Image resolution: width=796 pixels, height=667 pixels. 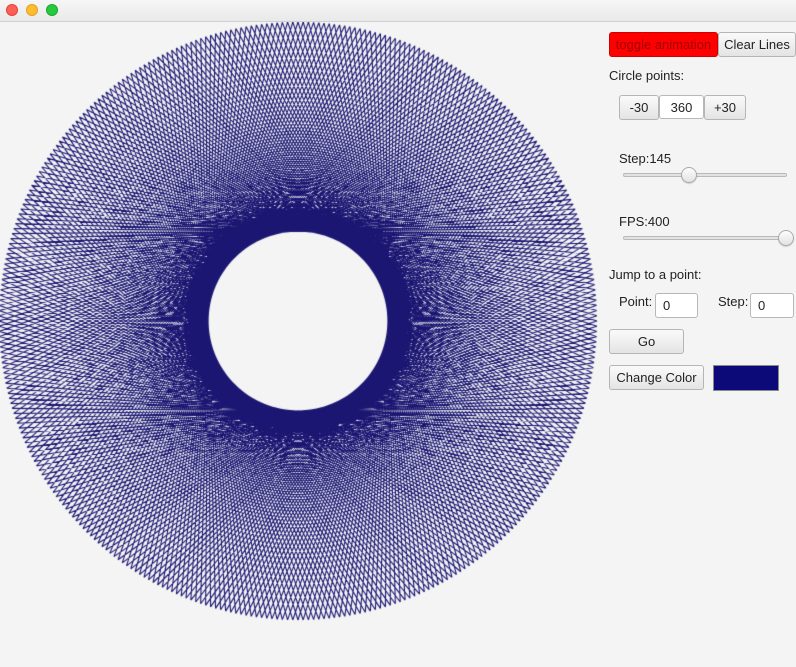 I want to click on window-titlebar, so click(x=398, y=11).